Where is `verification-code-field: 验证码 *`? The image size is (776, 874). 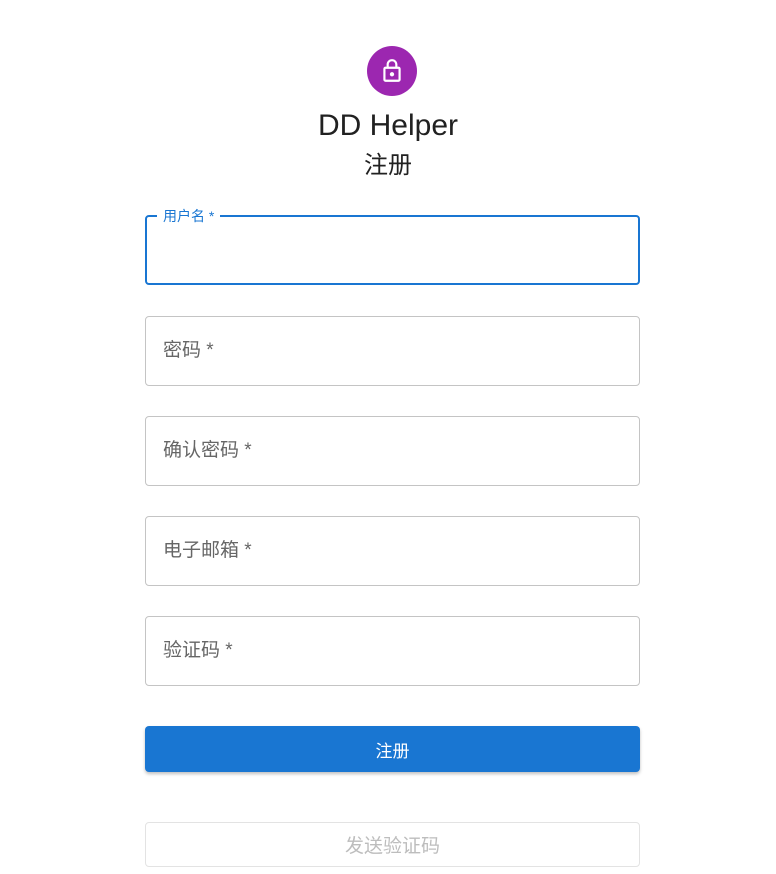 verification-code-field: 验证码 * is located at coordinates (392, 651).